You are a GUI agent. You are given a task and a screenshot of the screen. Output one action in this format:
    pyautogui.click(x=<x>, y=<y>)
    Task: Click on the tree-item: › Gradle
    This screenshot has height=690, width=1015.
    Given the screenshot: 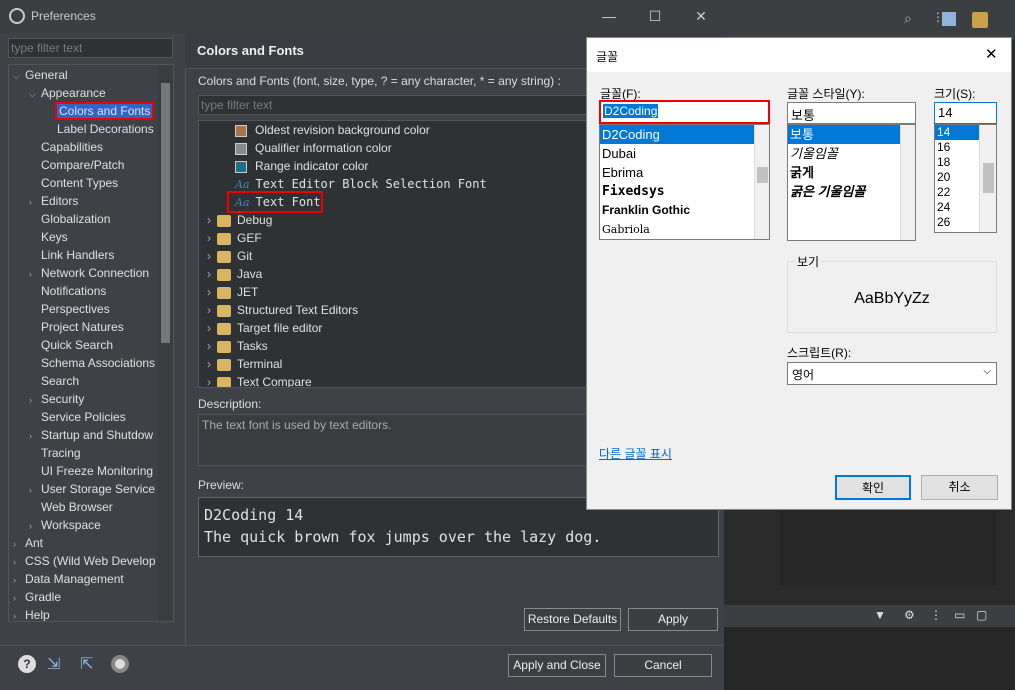 What is the action you would take?
    pyautogui.click(x=93, y=597)
    